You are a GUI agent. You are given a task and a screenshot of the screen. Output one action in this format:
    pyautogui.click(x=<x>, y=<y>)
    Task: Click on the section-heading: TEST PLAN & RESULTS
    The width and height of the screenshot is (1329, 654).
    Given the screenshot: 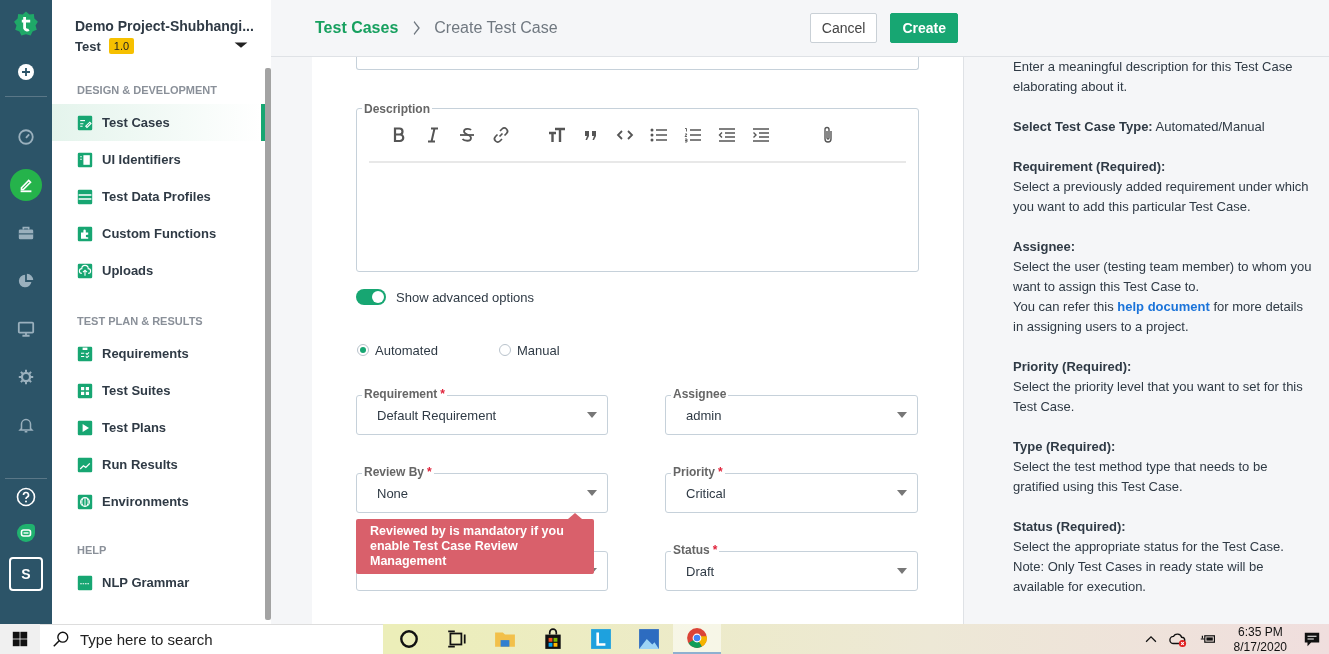 What is the action you would take?
    pyautogui.click(x=140, y=320)
    